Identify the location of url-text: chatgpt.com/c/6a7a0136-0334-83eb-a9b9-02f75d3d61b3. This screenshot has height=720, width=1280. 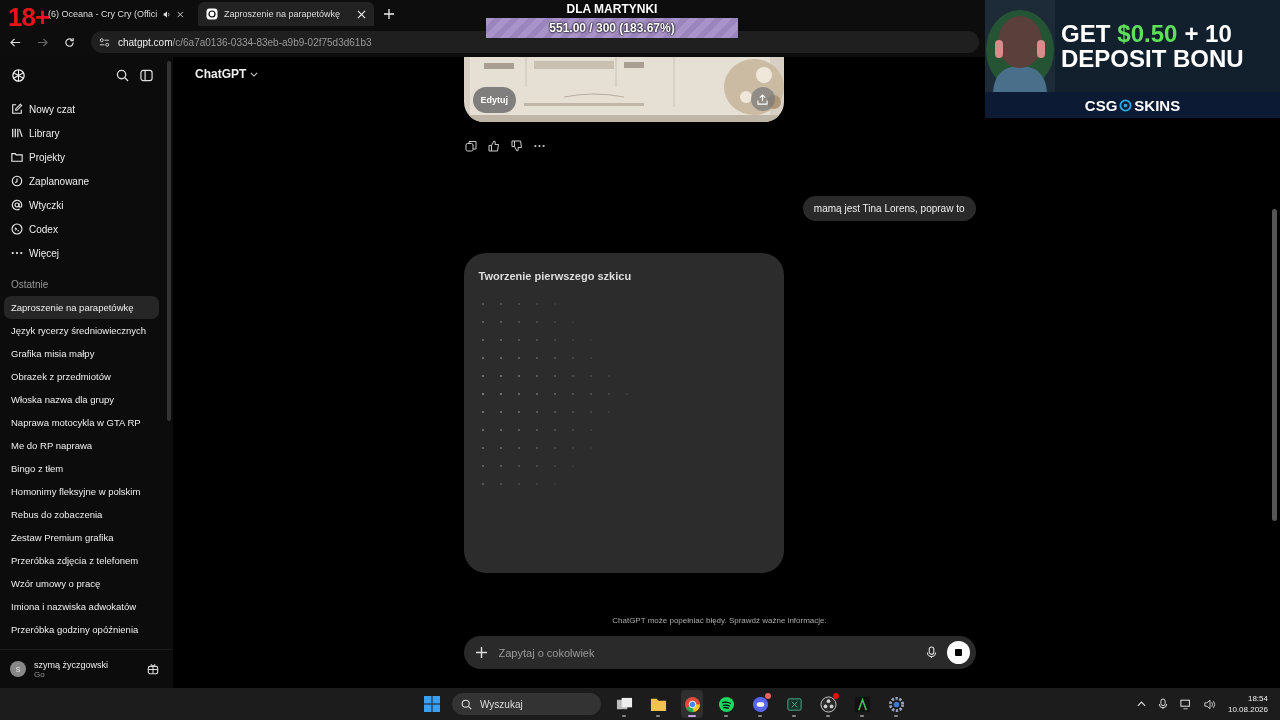
(245, 42).